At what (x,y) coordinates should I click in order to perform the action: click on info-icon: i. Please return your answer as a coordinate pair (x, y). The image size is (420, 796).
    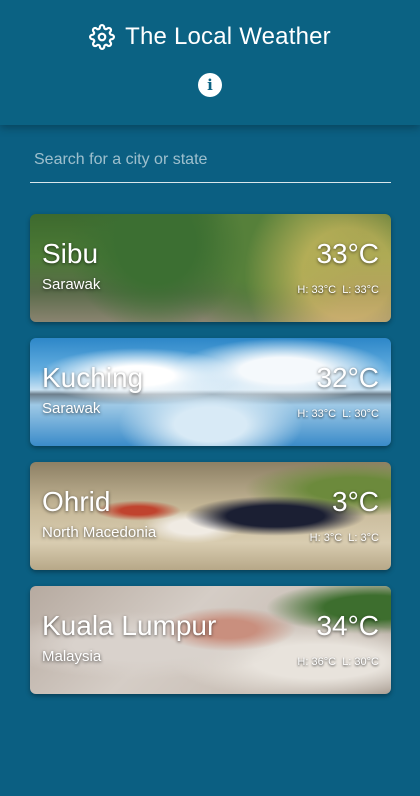
    Looking at the image, I should click on (210, 85).